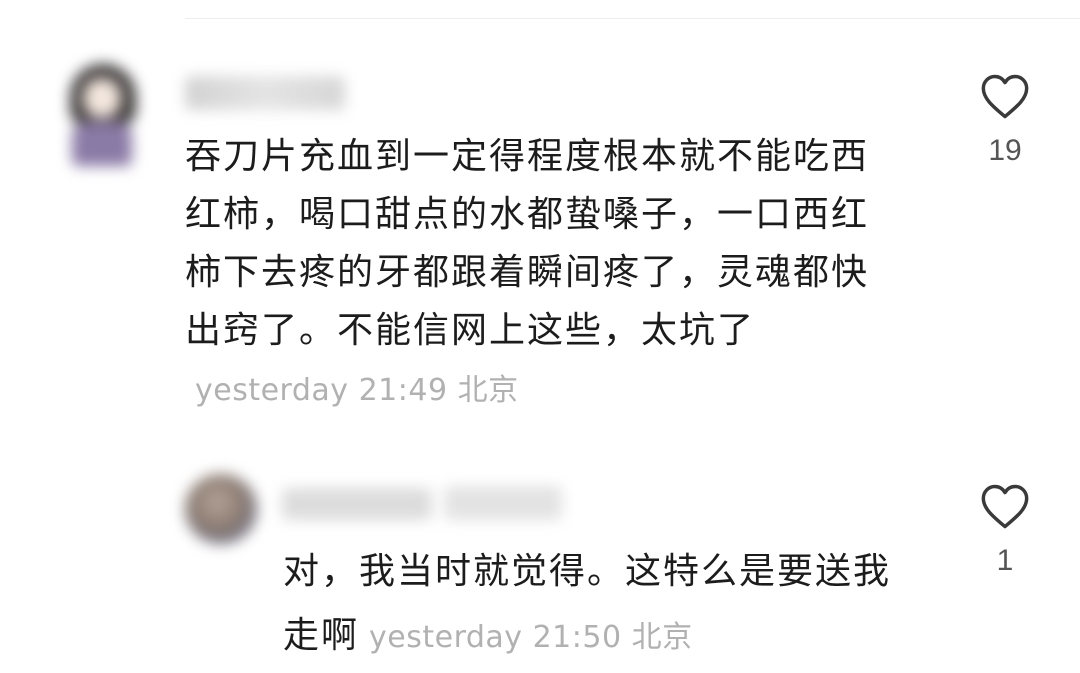 This screenshot has height=673, width=1080. Describe the element at coordinates (503, 503) in the screenshot. I see `author-badge-obscured` at that location.